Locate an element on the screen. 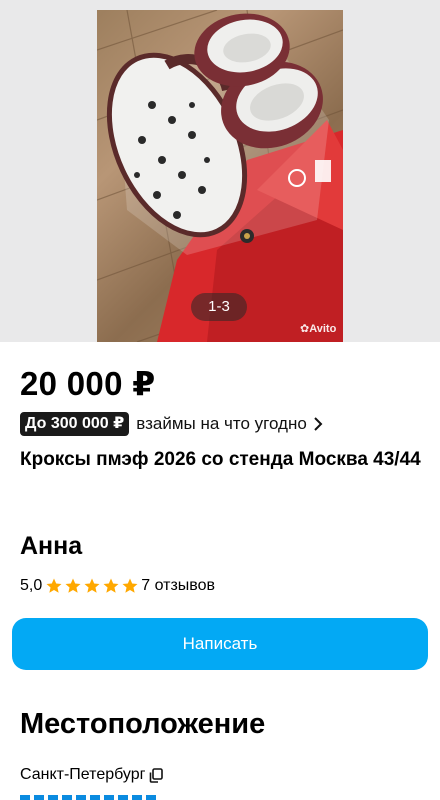  write-message-button: Написать is located at coordinates (220, 644).